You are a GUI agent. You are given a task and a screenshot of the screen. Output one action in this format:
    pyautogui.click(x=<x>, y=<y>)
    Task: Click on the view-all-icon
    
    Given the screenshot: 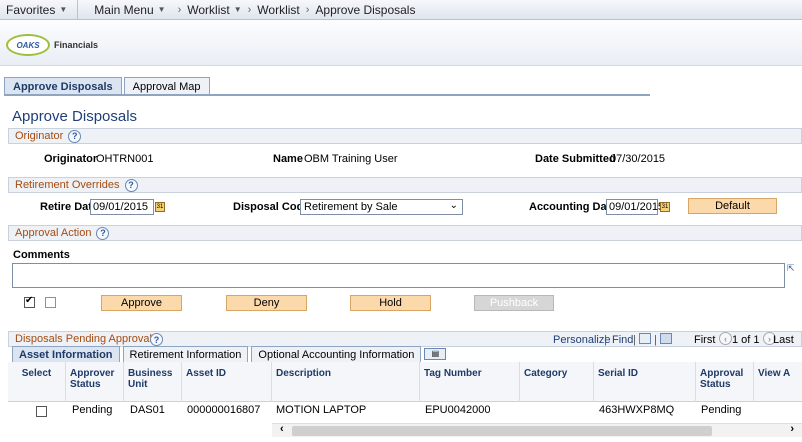 What is the action you would take?
    pyautogui.click(x=645, y=338)
    